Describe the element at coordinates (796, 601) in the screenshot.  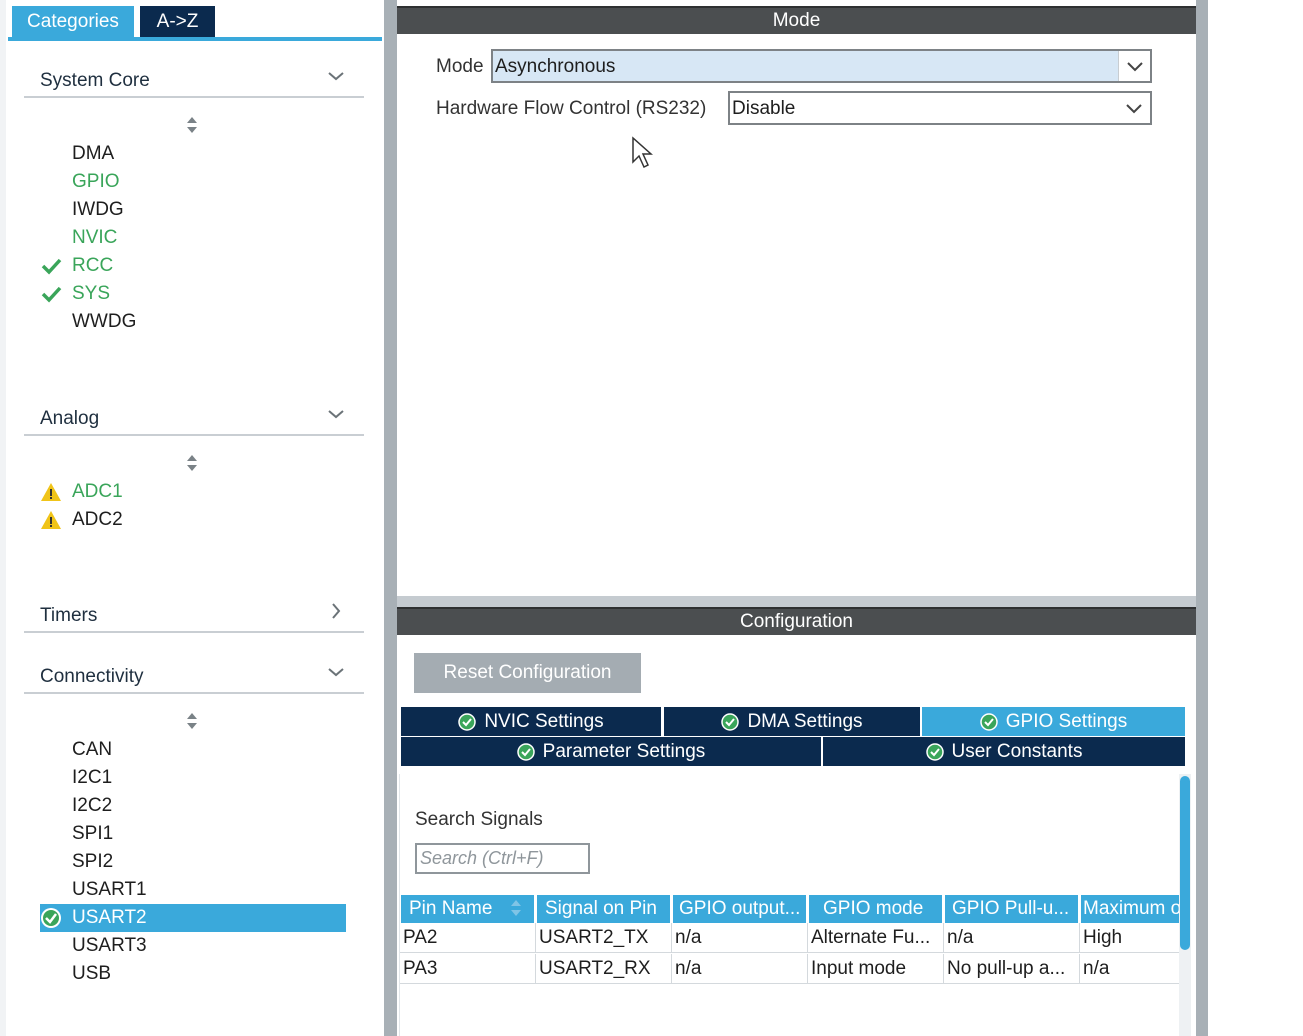
I see `panel-divider` at that location.